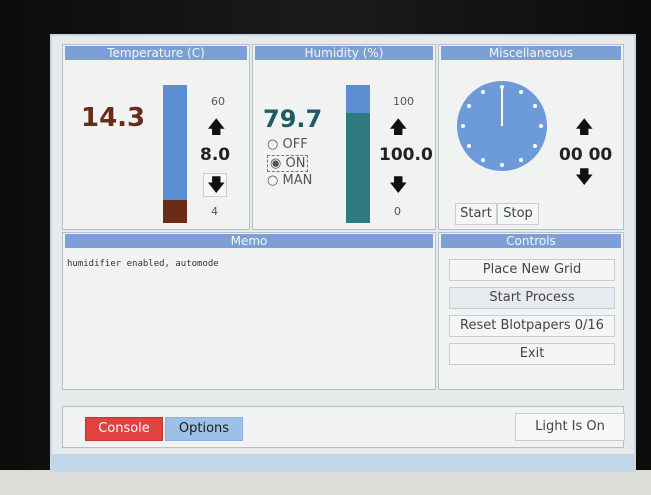 The height and width of the screenshot is (495, 651). I want to click on light-toggle-button: Light Is On, so click(570, 427).